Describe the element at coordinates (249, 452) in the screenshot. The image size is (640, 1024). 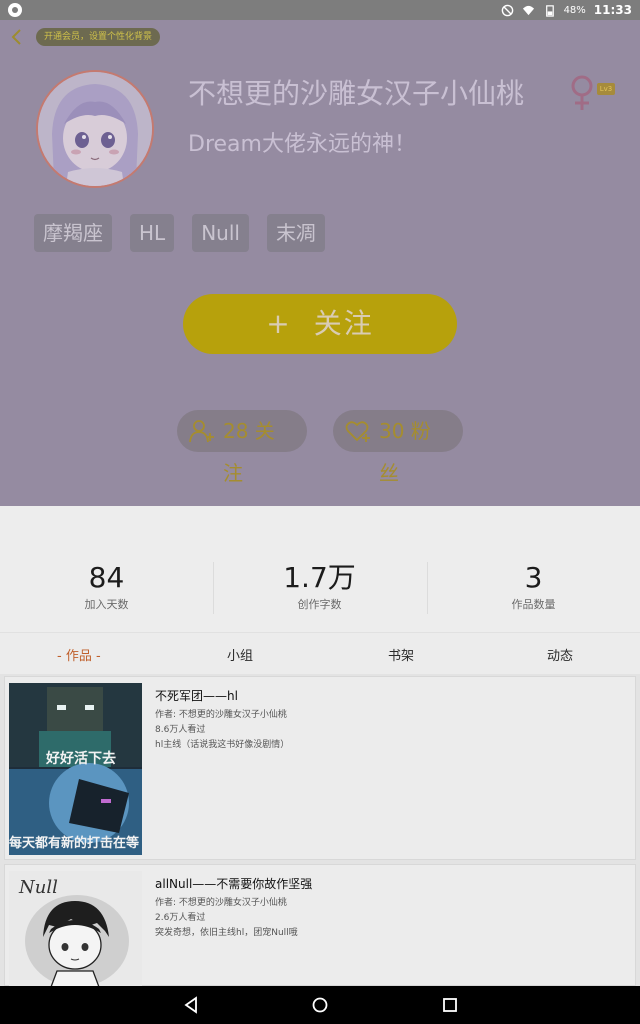
I see `following-count: 28 关注` at that location.